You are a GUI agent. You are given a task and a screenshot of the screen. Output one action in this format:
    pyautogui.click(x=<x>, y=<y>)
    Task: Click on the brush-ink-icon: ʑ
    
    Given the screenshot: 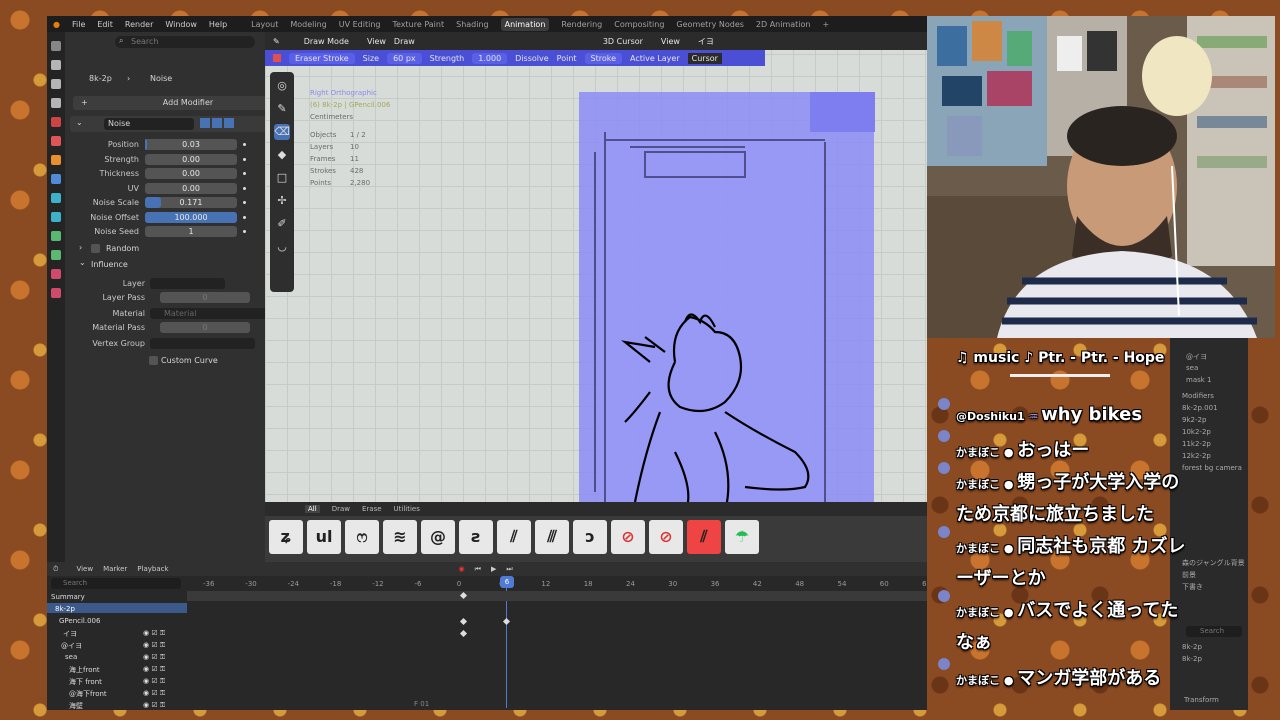 What is the action you would take?
    pyautogui.click(x=286, y=537)
    